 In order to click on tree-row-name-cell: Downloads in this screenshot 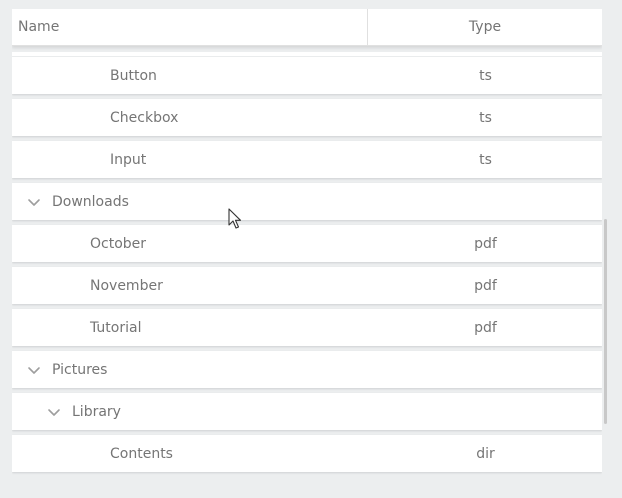, I will do `click(190, 202)`.